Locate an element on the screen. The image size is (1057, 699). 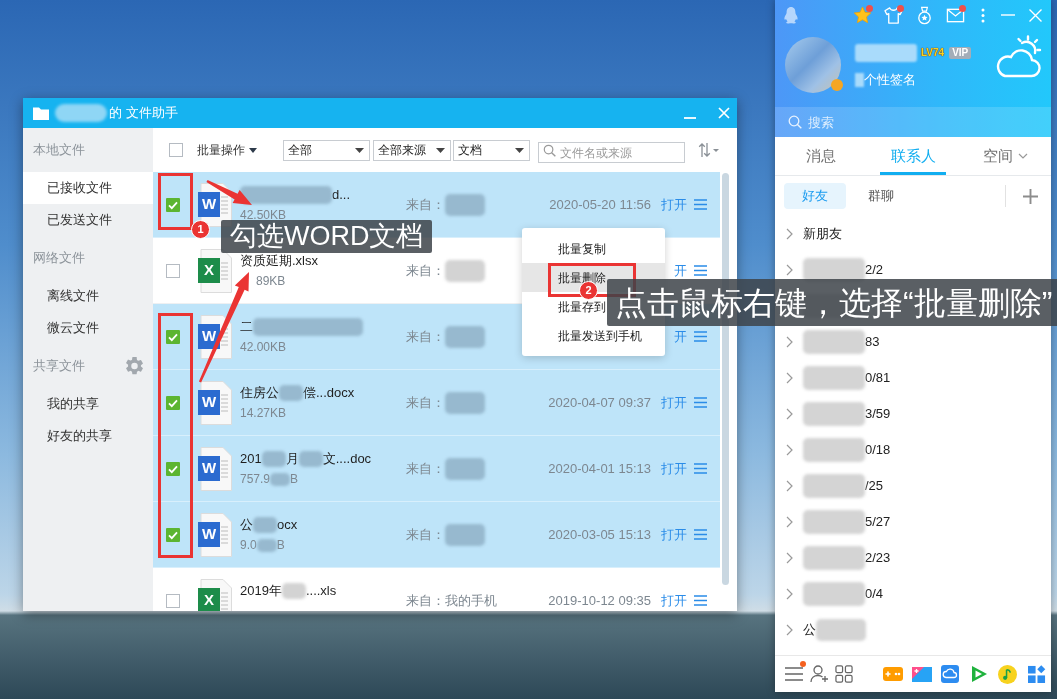
filter-dropdown: 文档 is located at coordinates (491, 150).